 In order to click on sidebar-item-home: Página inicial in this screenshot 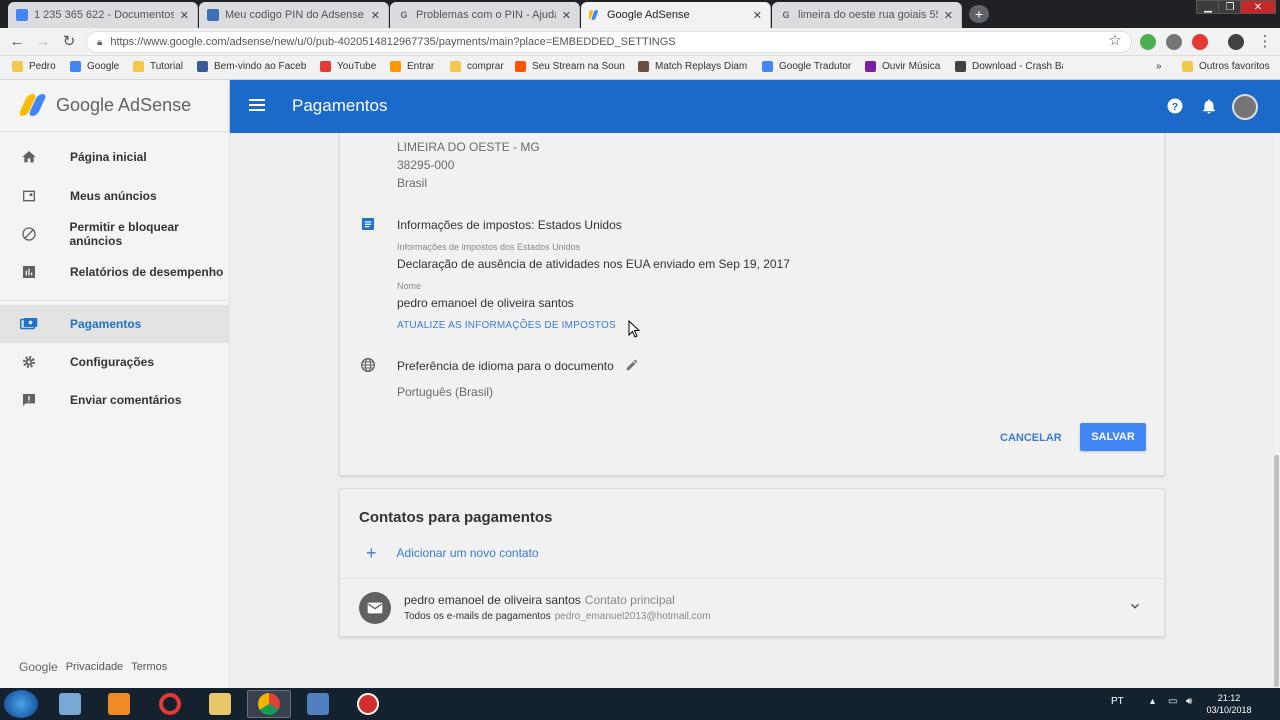, I will do `click(115, 157)`.